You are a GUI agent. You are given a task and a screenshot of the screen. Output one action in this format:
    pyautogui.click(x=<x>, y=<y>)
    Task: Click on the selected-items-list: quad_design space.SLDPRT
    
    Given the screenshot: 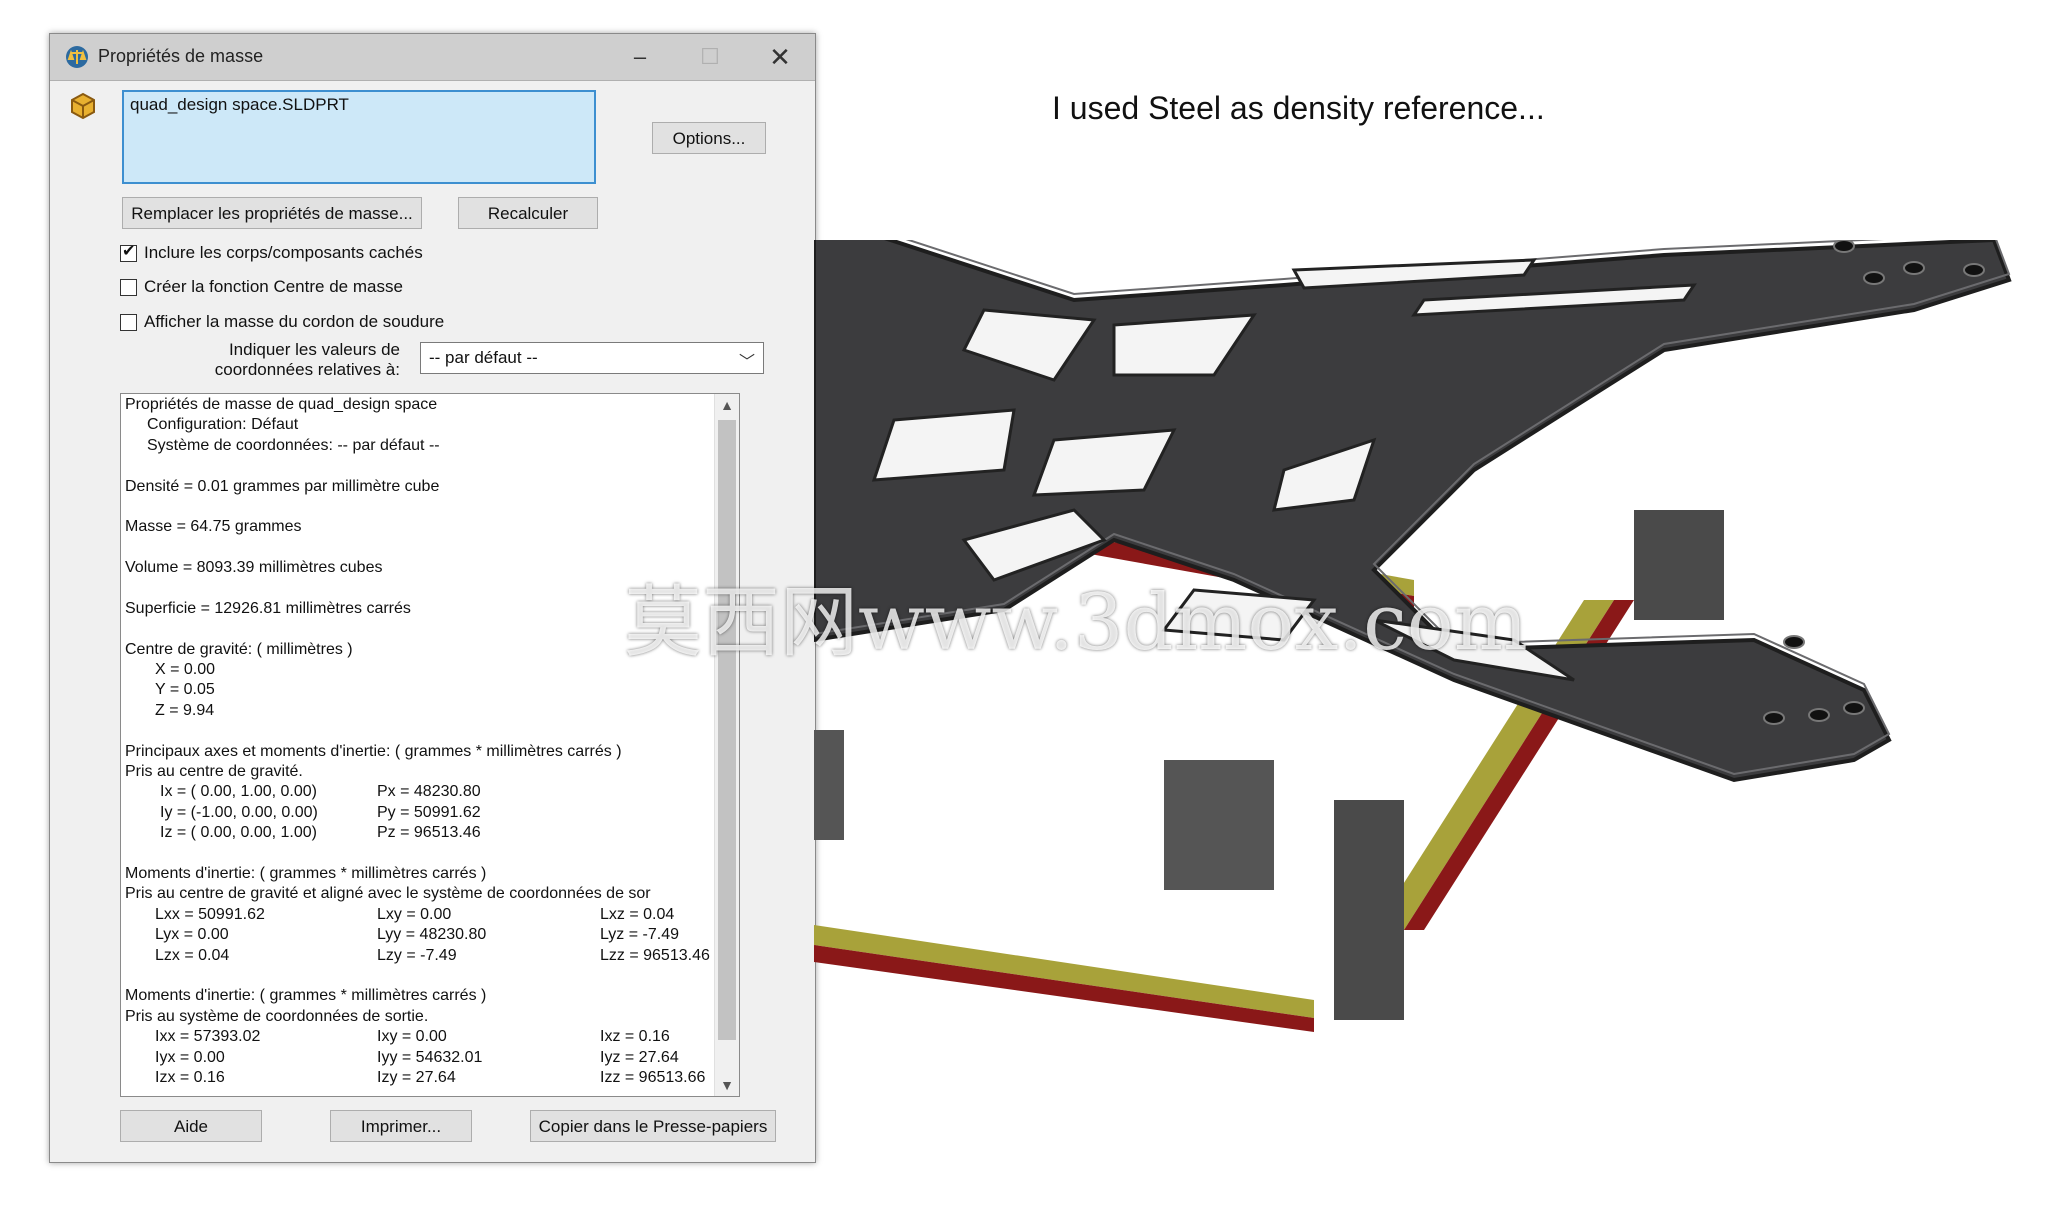 What is the action you would take?
    pyautogui.click(x=359, y=137)
    